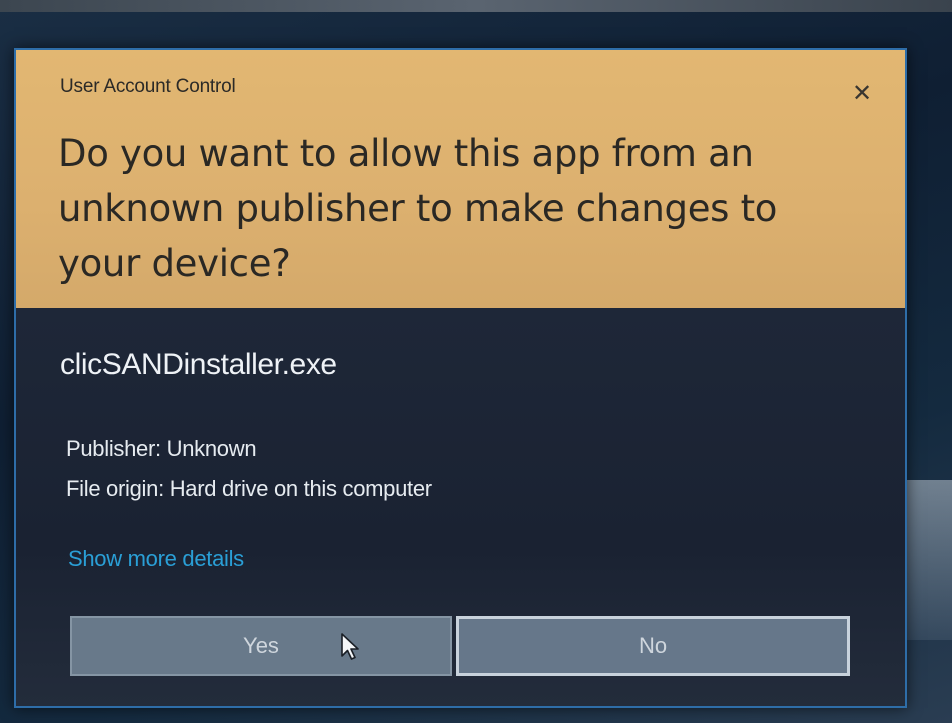 This screenshot has height=723, width=952. I want to click on publisher-info: Publisher: Unknown, so click(161, 448).